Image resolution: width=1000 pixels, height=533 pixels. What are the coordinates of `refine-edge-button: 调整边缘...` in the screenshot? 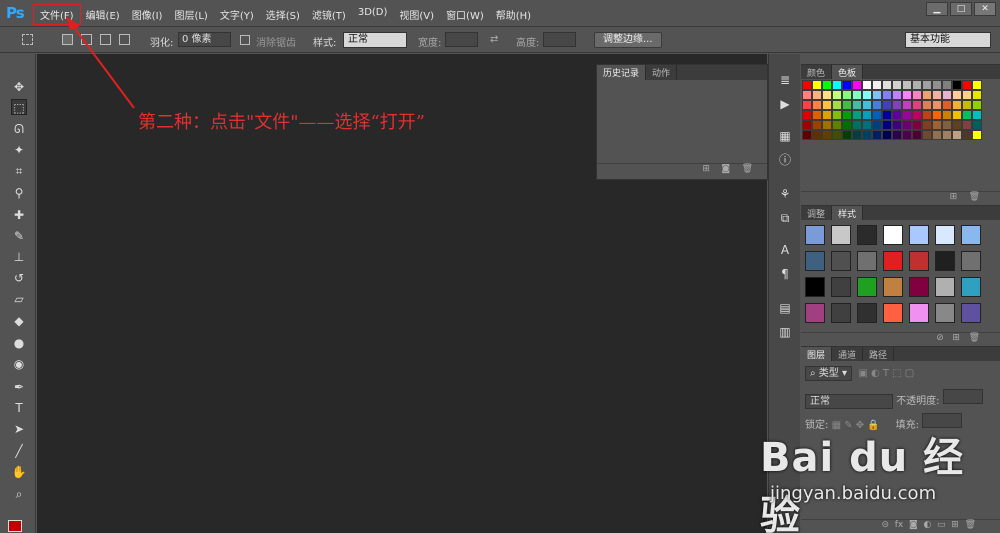 It's located at (628, 40).